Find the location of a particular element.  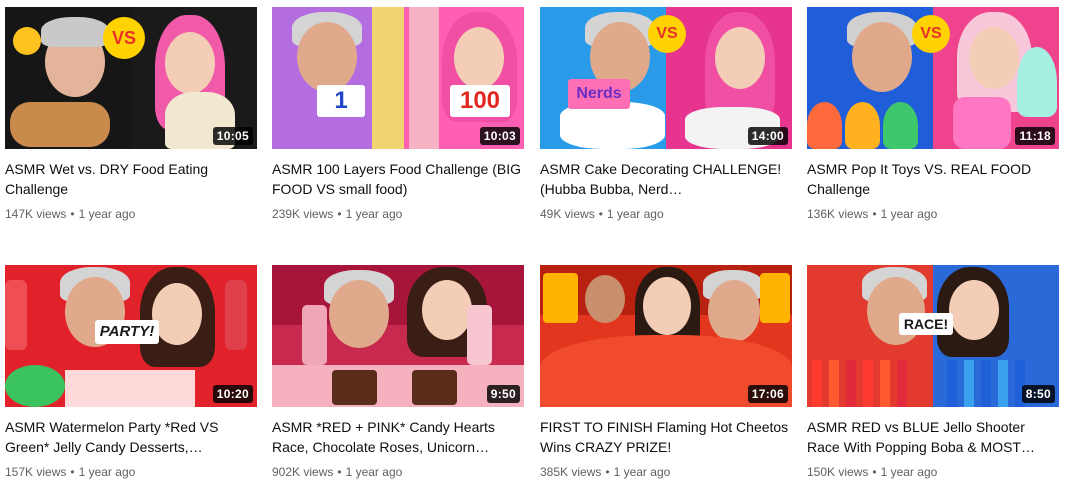

video-duration: 17:06 is located at coordinates (767, 394).